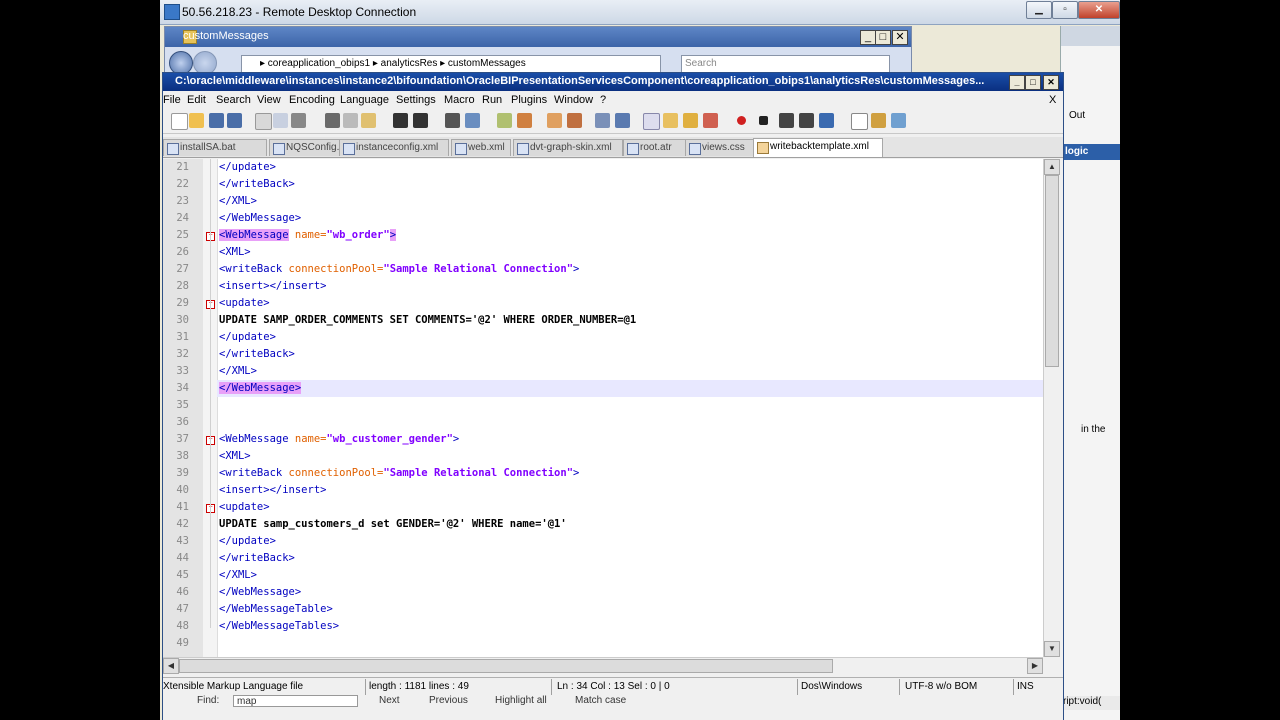 The image size is (1280, 720). What do you see at coordinates (622, 120) in the screenshot?
I see `show-all-chars-icon` at bounding box center [622, 120].